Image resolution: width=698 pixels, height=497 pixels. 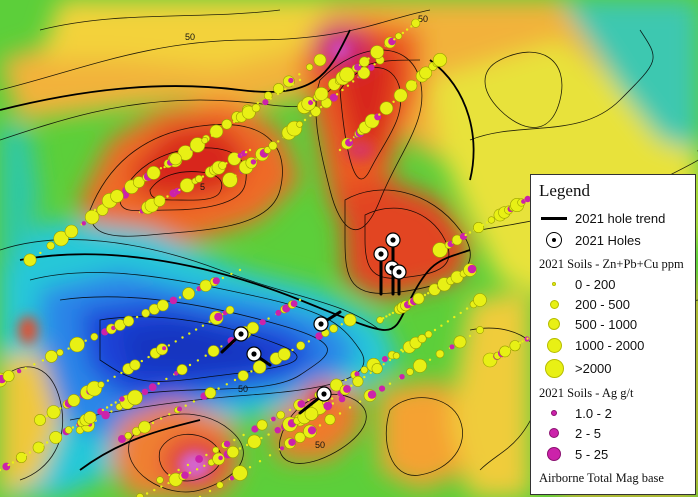 I want to click on legend-ag-class: 1.0 - 2, so click(x=614, y=413).